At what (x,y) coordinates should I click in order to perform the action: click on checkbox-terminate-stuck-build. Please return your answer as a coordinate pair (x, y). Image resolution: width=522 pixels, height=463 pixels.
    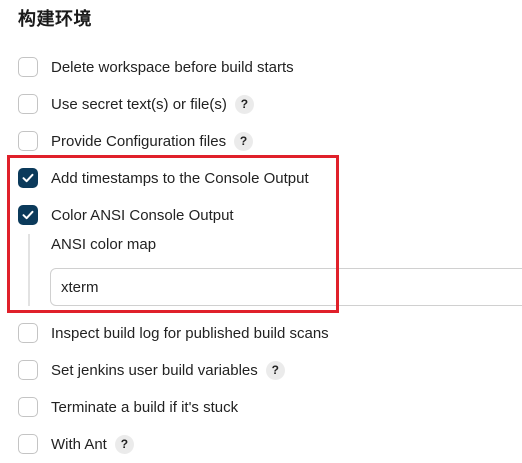
    Looking at the image, I should click on (28, 407).